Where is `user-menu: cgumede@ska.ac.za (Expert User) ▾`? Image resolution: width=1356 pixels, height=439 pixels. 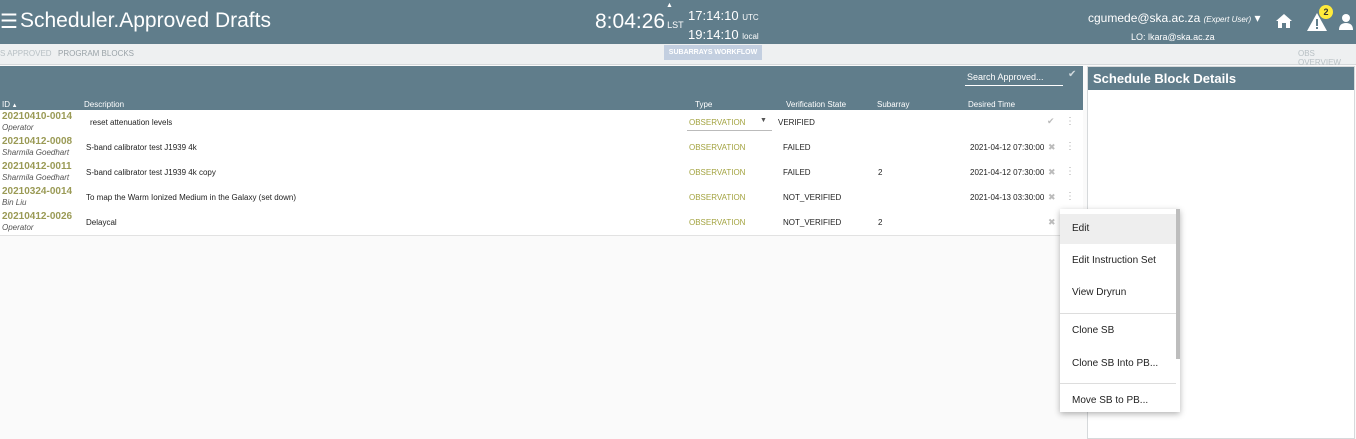 user-menu: cgumede@ska.ac.za (Expert User) ▾ is located at coordinates (1174, 18).